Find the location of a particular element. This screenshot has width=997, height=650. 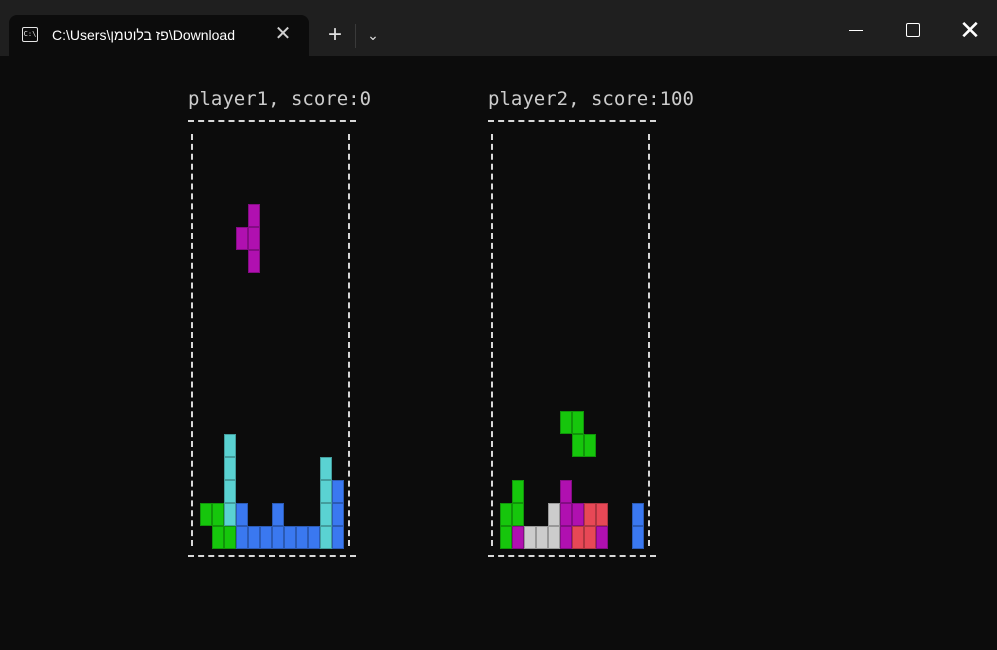

terminal-tab: C:\ C:\Users\פז בלוטמן\Download ✕ is located at coordinates (159, 35).